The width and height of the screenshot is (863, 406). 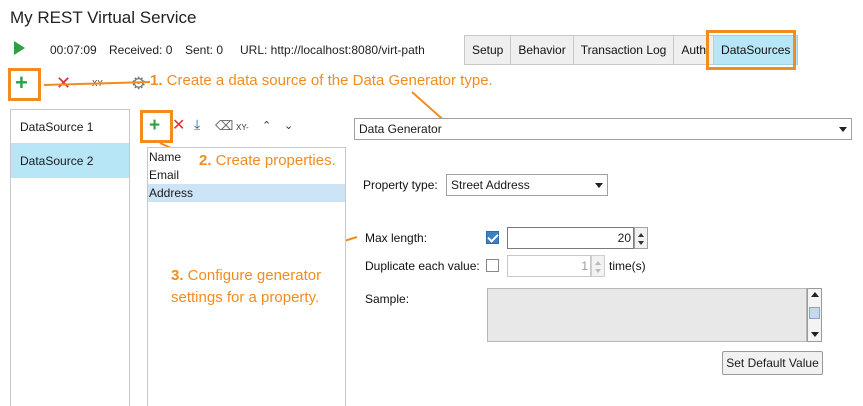 I want to click on datasource-item-selected: DataSource 2, so click(x=70, y=161).